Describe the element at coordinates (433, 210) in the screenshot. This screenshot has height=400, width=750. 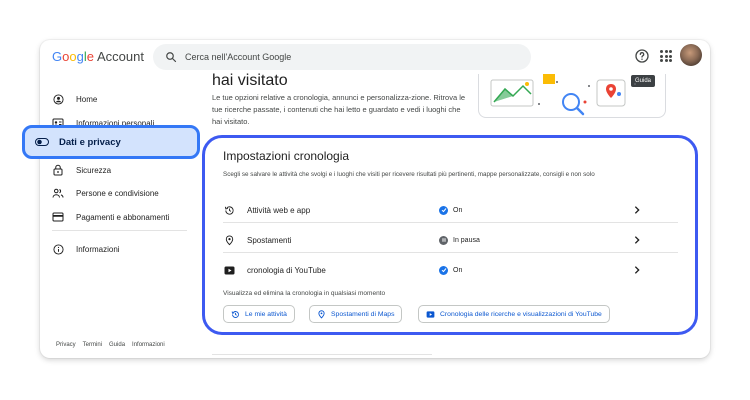
I see `history-row-web-app: Attività web e app On` at that location.